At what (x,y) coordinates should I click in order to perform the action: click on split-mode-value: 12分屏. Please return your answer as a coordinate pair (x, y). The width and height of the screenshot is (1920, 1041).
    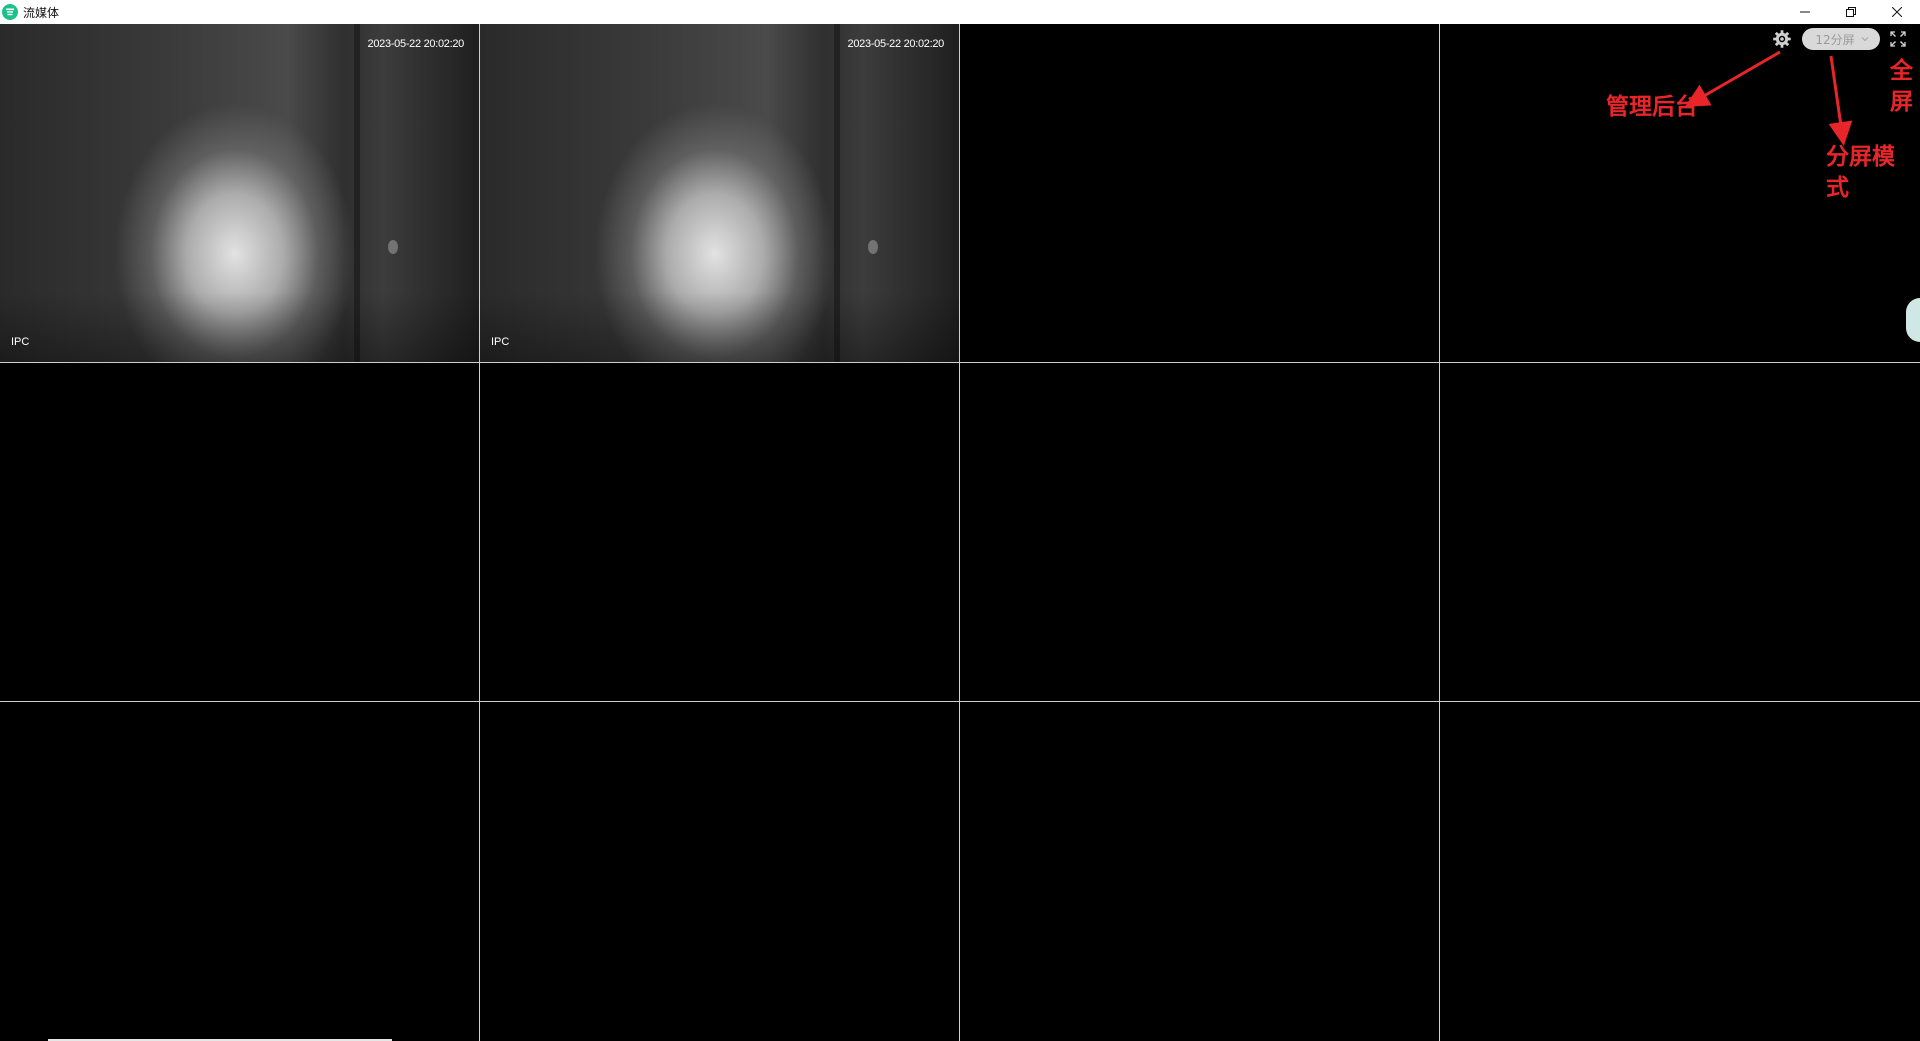
    Looking at the image, I should click on (1835, 39).